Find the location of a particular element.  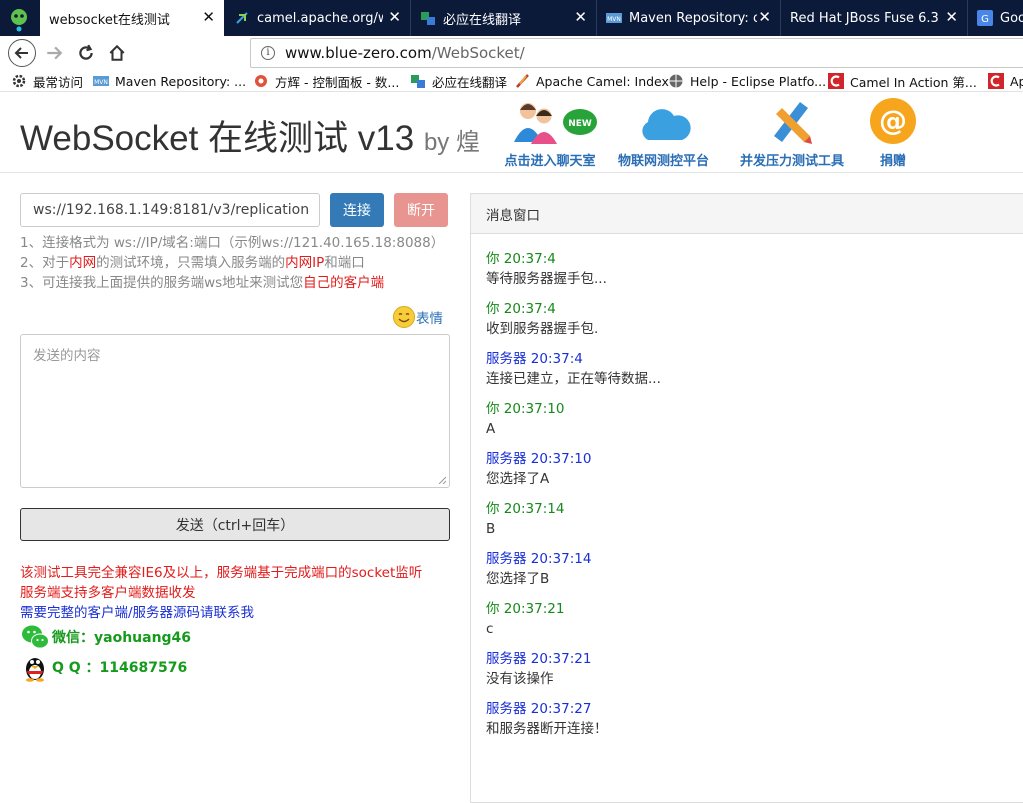

donate-link: @ 捐赠 is located at coordinates (893, 132).